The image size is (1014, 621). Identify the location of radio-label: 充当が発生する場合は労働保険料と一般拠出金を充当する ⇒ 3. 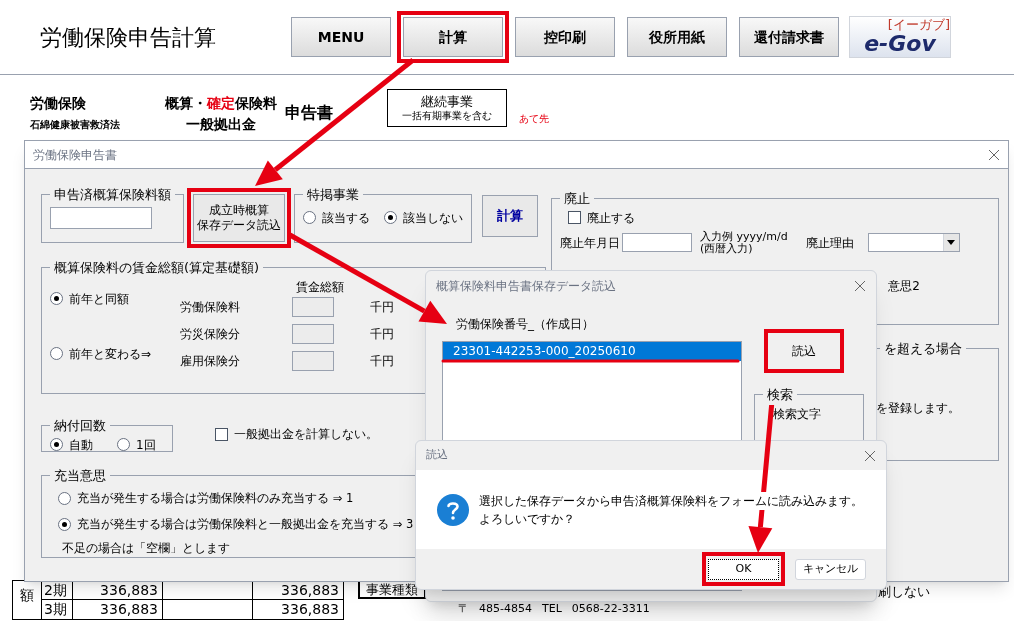
(245, 524).